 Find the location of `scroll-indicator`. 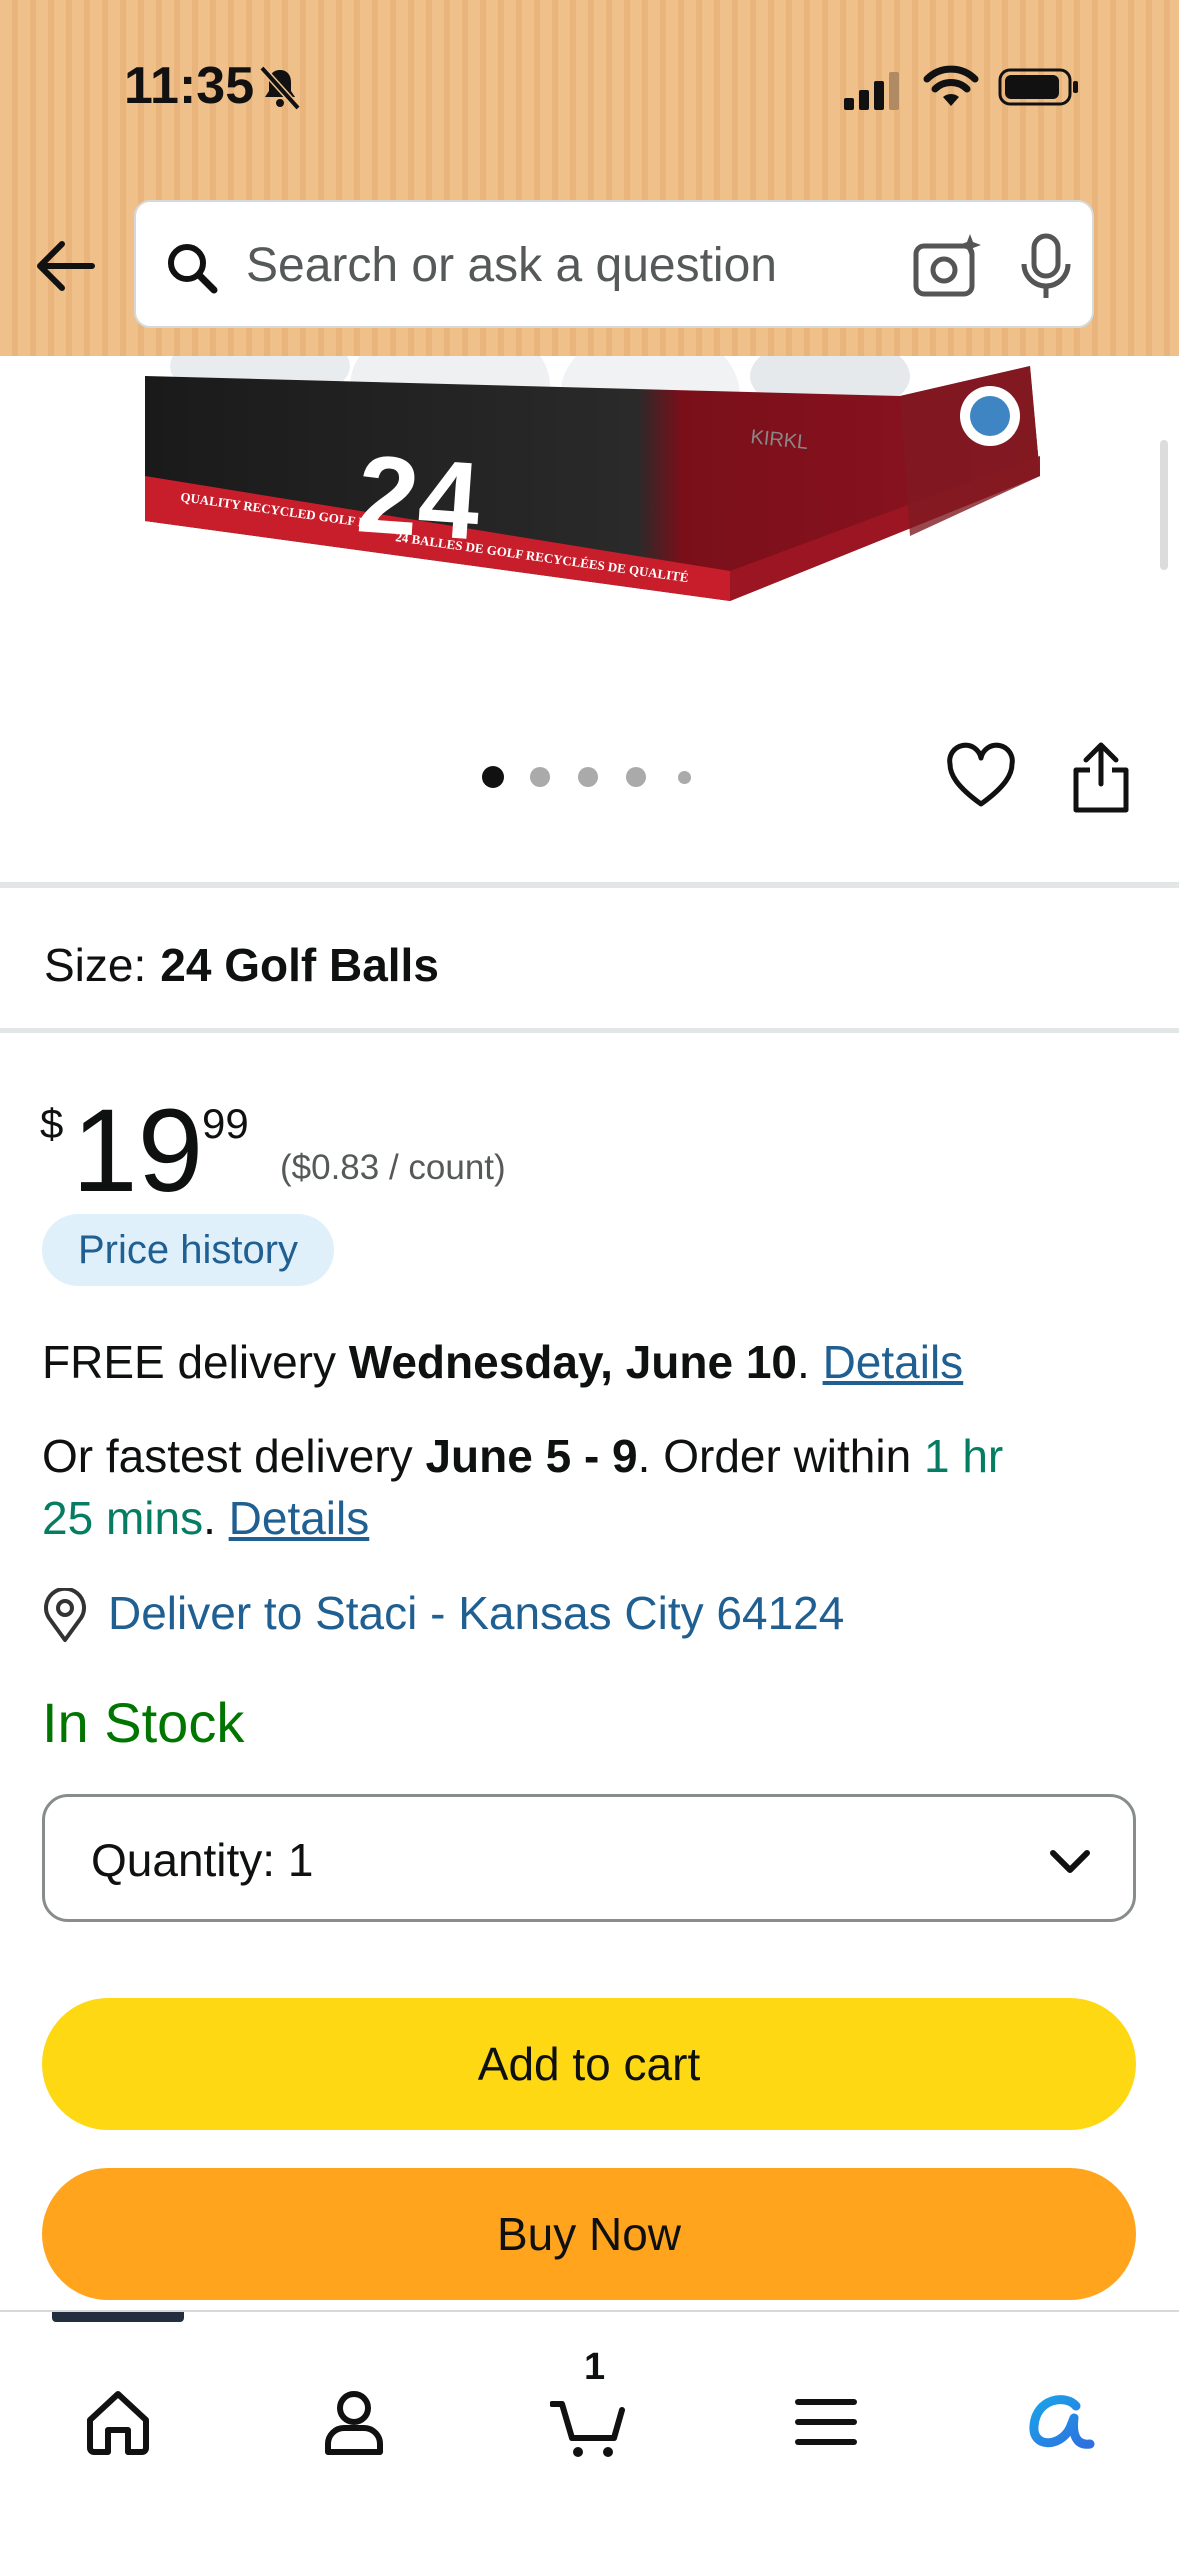

scroll-indicator is located at coordinates (1164, 505).